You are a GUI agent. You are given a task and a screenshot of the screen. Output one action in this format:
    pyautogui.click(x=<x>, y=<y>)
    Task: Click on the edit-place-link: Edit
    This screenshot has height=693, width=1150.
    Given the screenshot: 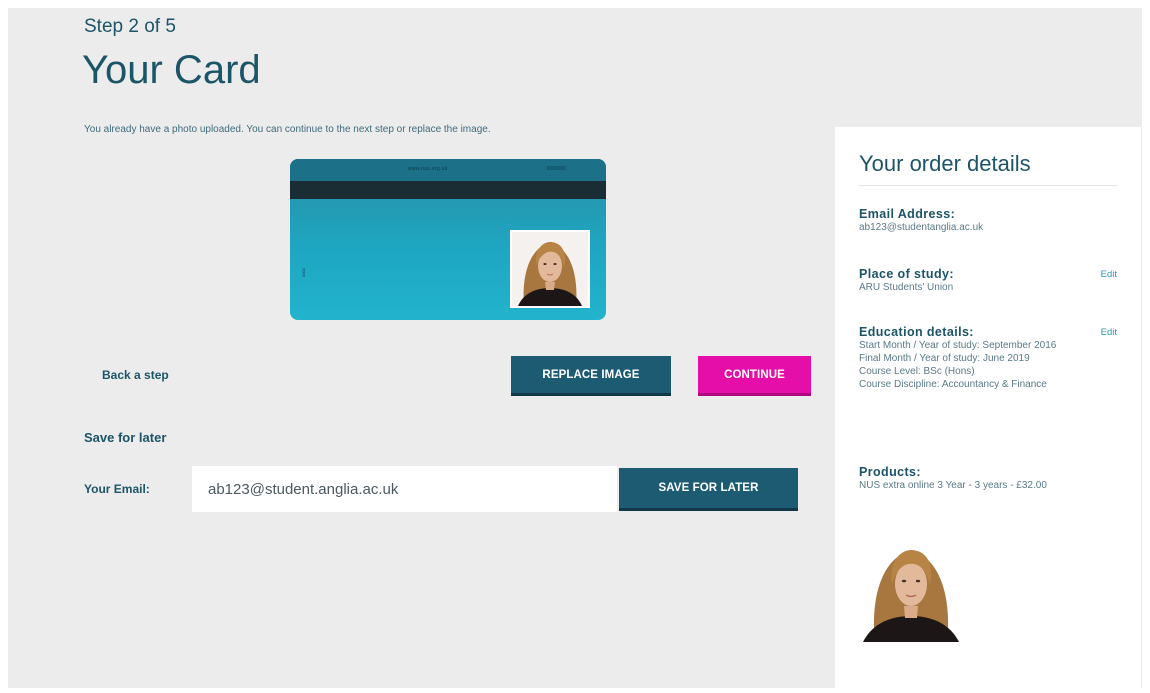 What is the action you would take?
    pyautogui.click(x=1109, y=274)
    